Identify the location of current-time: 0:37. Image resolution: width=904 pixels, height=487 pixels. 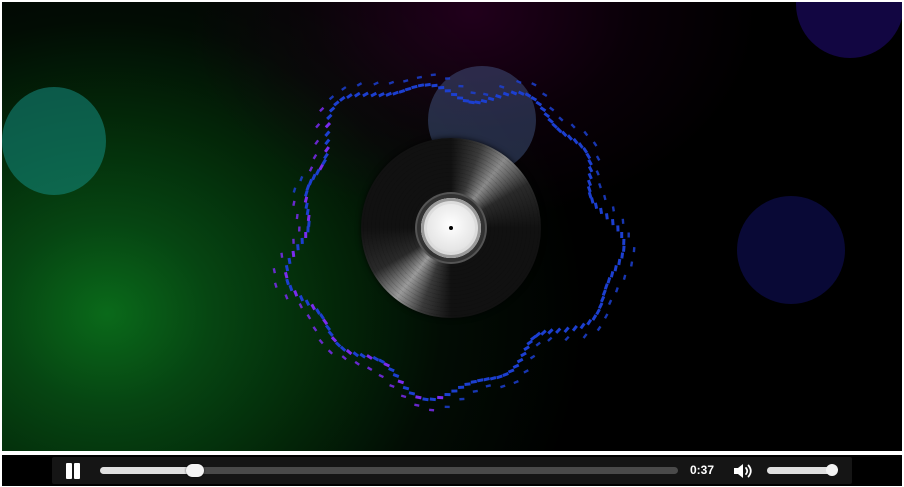
(702, 470).